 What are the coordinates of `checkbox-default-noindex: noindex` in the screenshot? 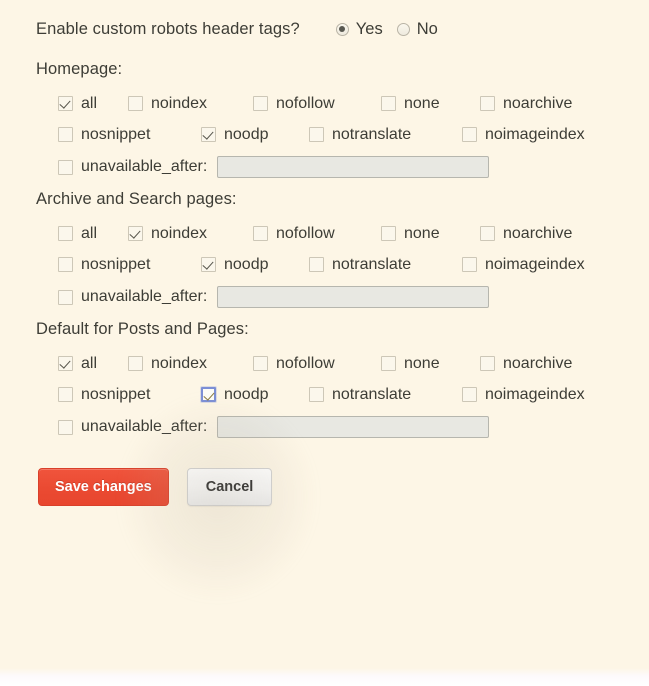 It's located at (190, 364).